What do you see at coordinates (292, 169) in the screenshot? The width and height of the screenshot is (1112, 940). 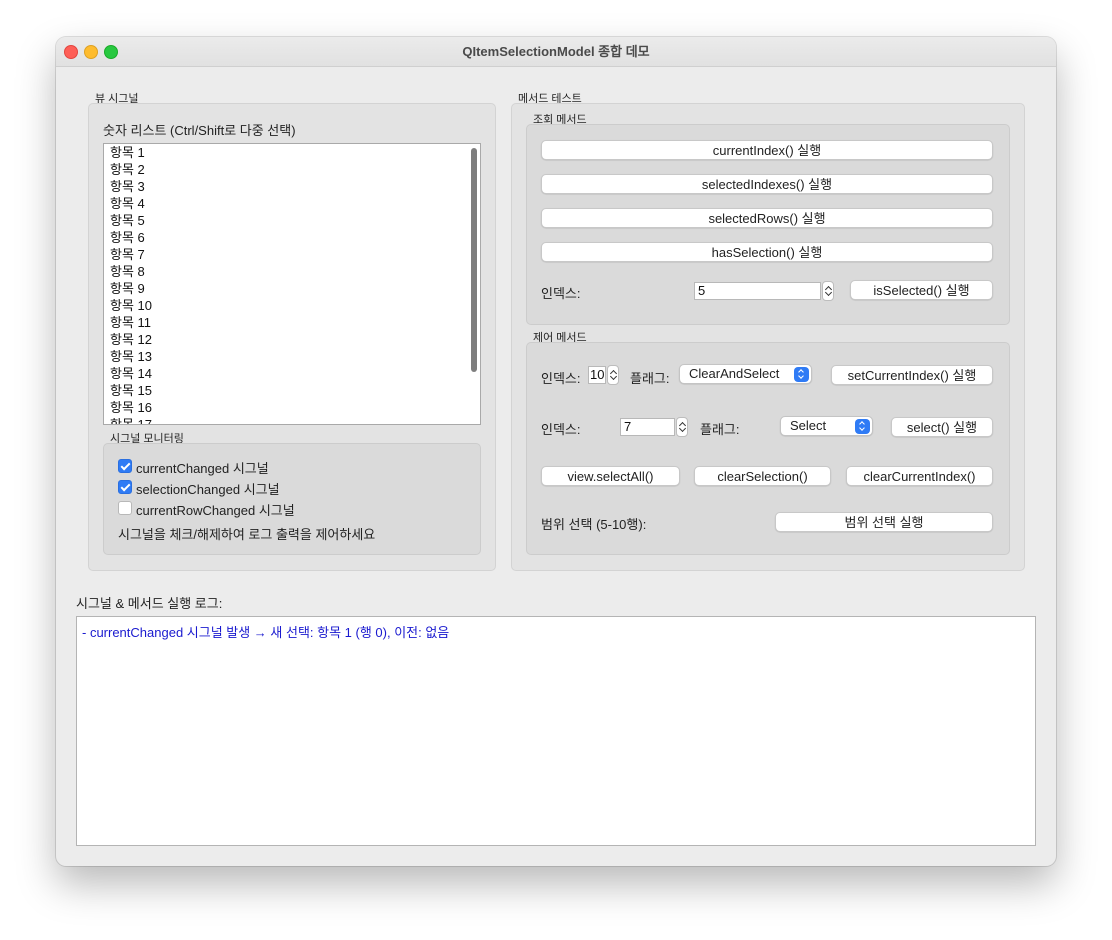 I see `list-item: 항목 2` at bounding box center [292, 169].